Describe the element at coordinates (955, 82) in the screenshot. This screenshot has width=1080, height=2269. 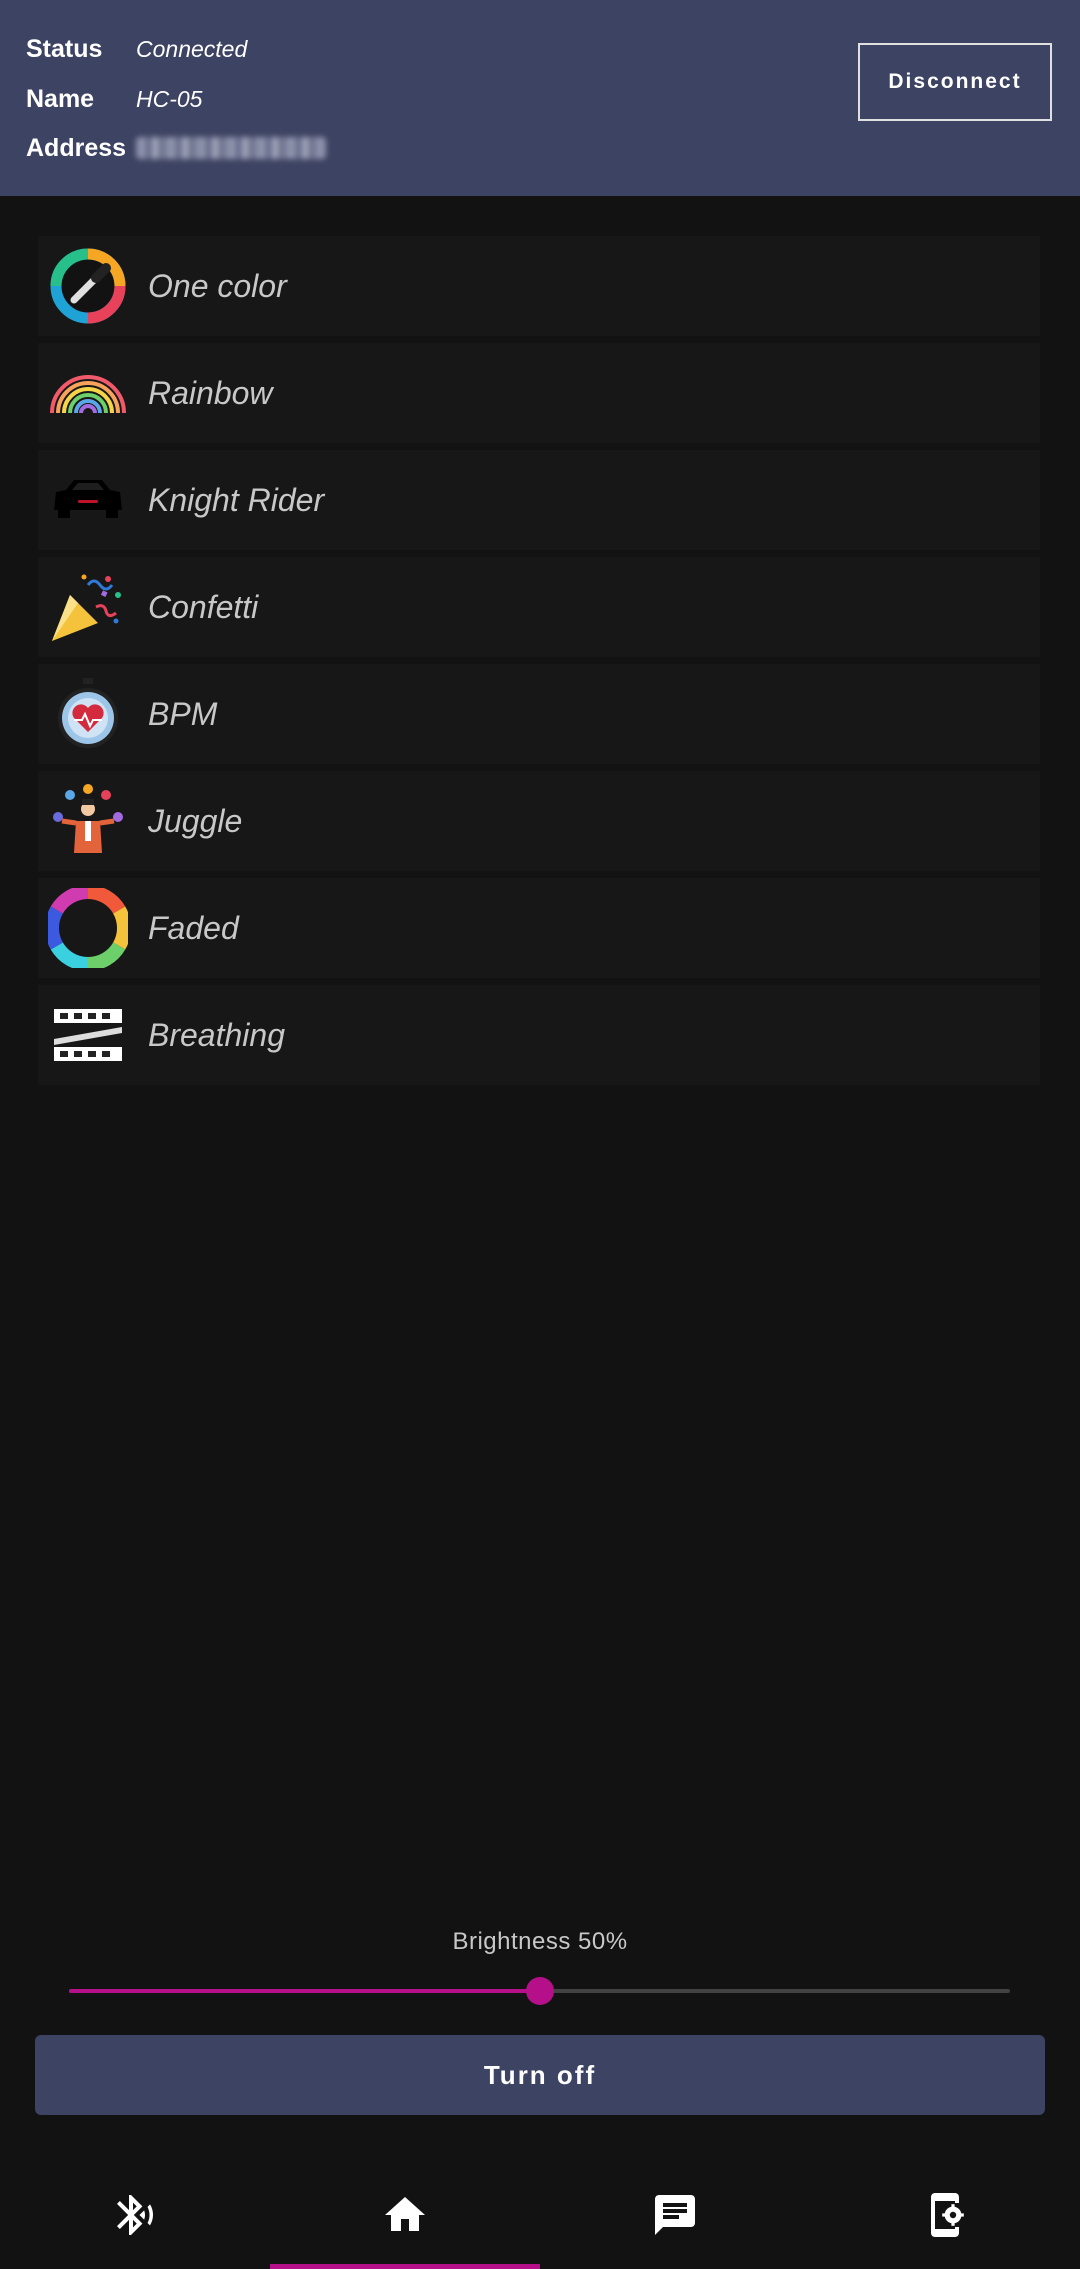
I see `disconnect-button: Disconnect` at that location.